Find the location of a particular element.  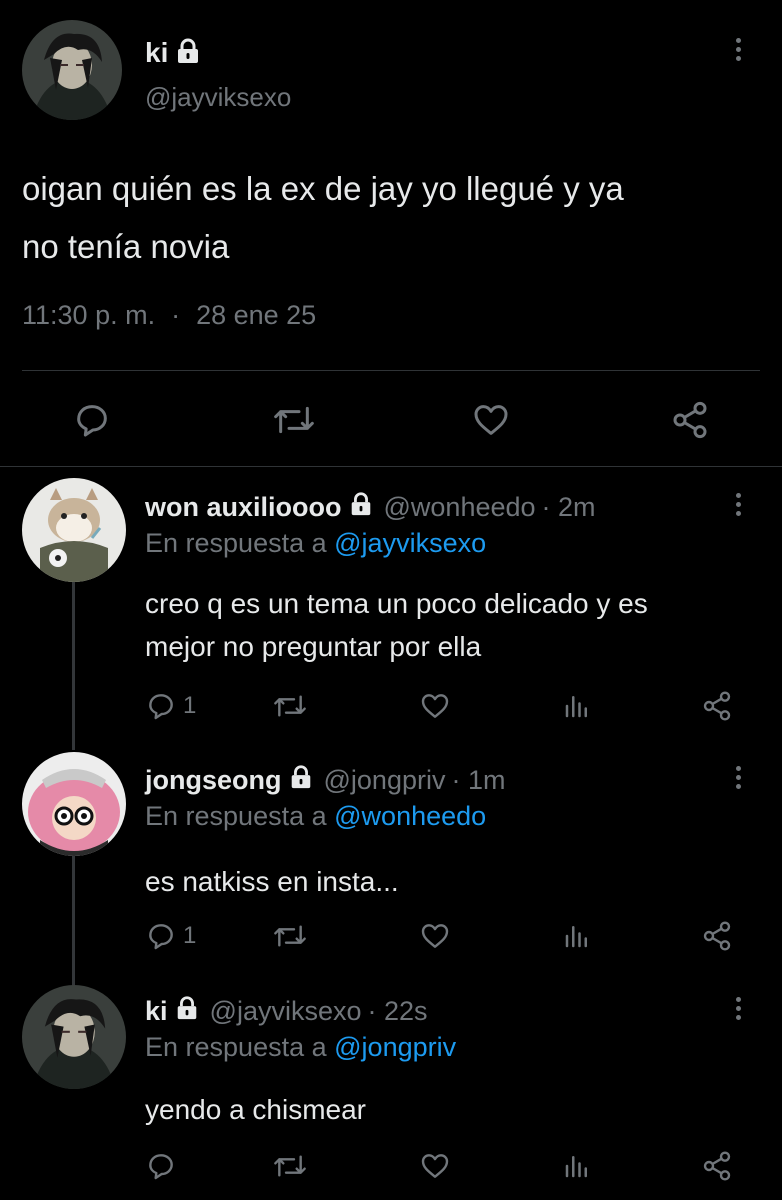

timestamp: 11:30 p. m. · 28 ene 25 is located at coordinates (169, 315).